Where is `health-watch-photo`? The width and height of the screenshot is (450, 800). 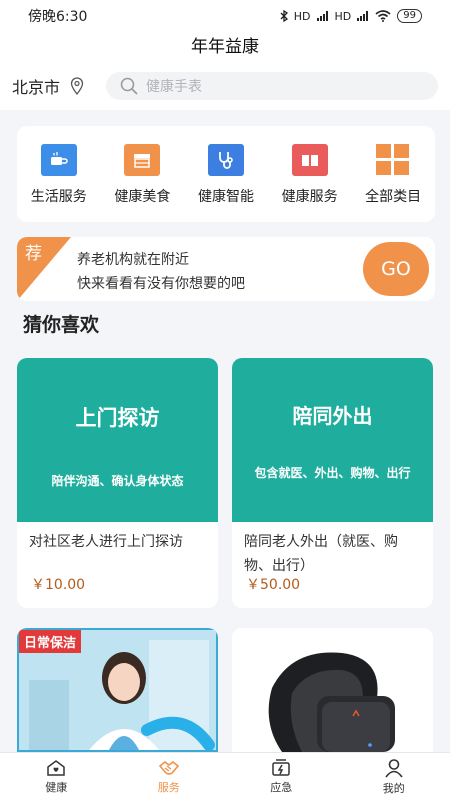
health-watch-photo is located at coordinates (332, 690).